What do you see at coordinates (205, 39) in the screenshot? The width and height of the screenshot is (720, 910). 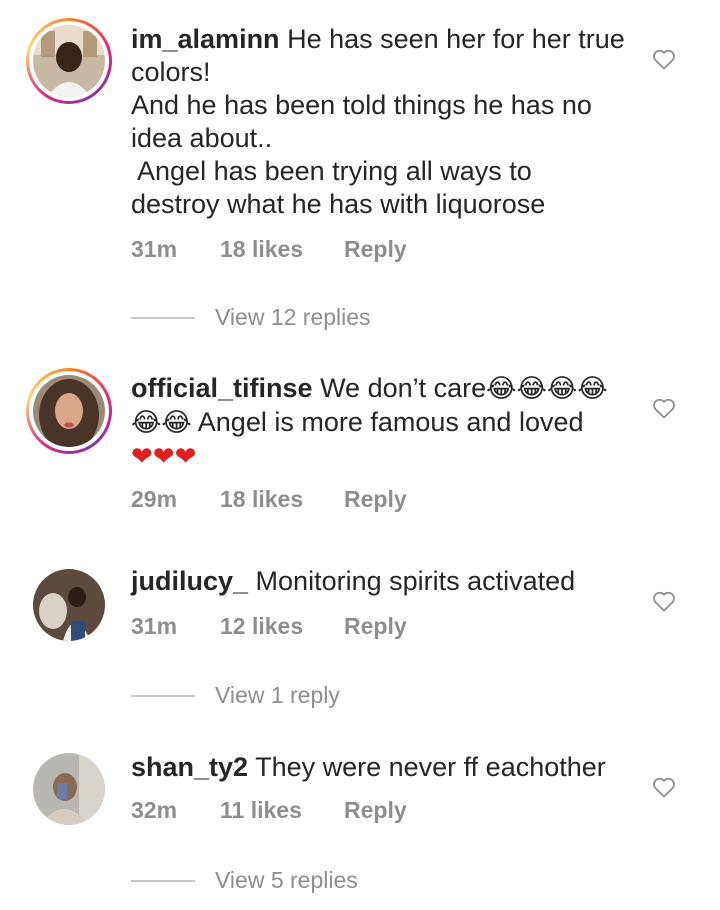 I see `comment-username: im_alaminn` at bounding box center [205, 39].